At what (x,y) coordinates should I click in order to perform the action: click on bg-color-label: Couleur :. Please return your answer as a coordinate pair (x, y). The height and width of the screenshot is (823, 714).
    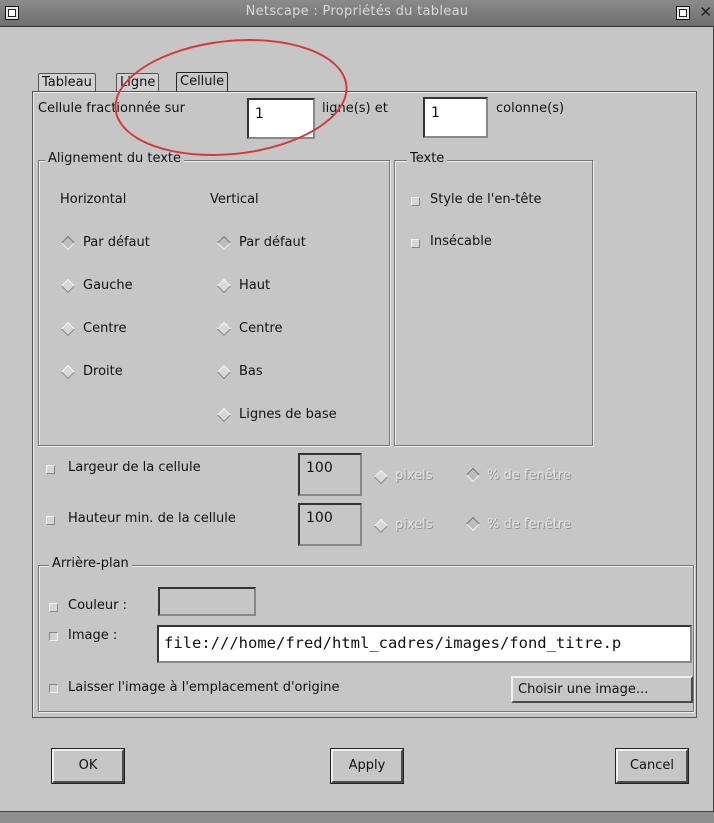
    Looking at the image, I should click on (97, 605).